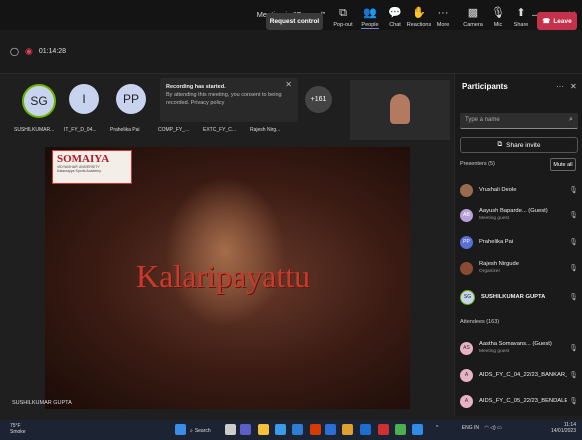  I want to click on mute-all-button: Mute all, so click(563, 164).